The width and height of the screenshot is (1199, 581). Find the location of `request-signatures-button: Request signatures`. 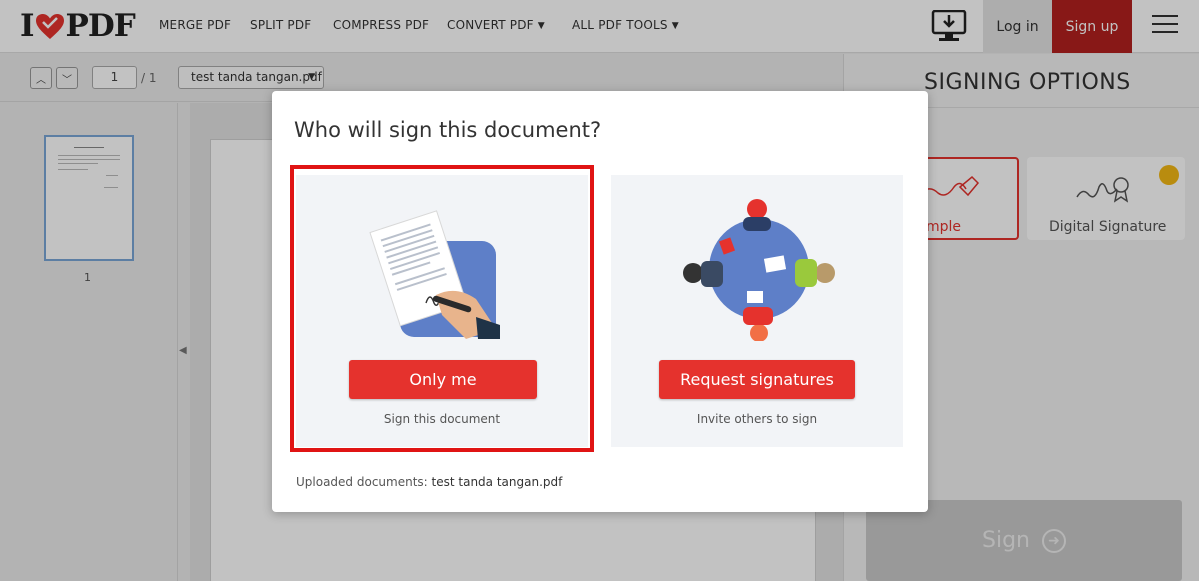

request-signatures-button: Request signatures is located at coordinates (757, 379).